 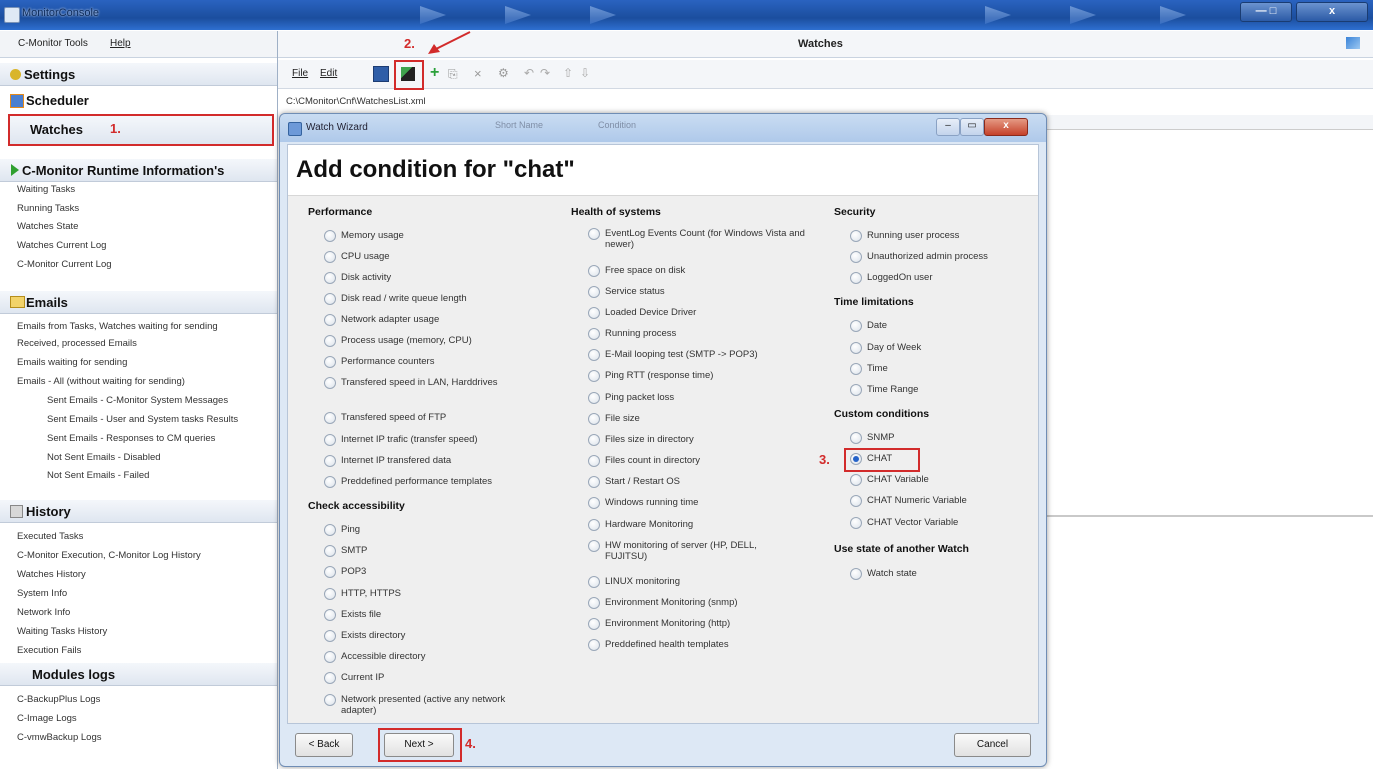 I want to click on cancel-button: Cancel, so click(x=992, y=745).